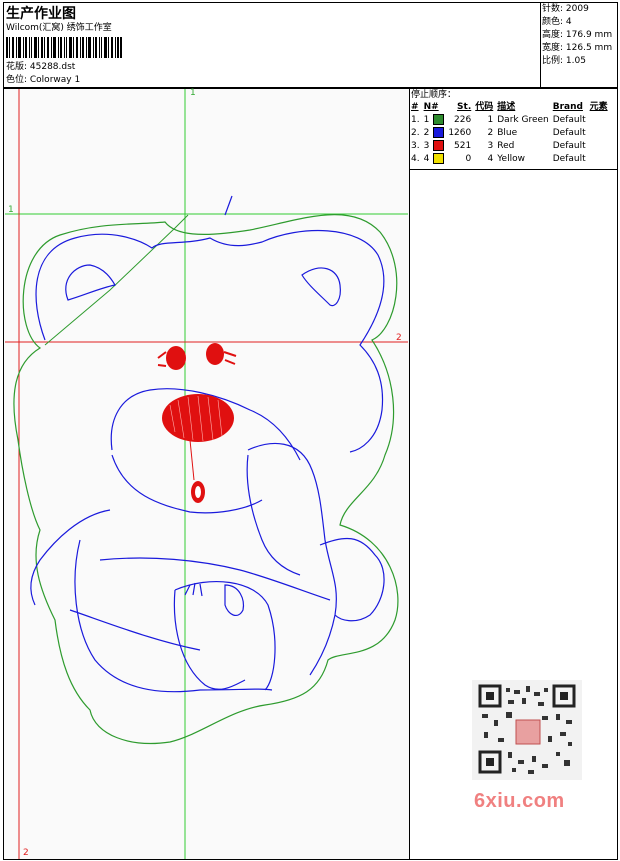  I want to click on bear-arm-inner, so click(273, 515).